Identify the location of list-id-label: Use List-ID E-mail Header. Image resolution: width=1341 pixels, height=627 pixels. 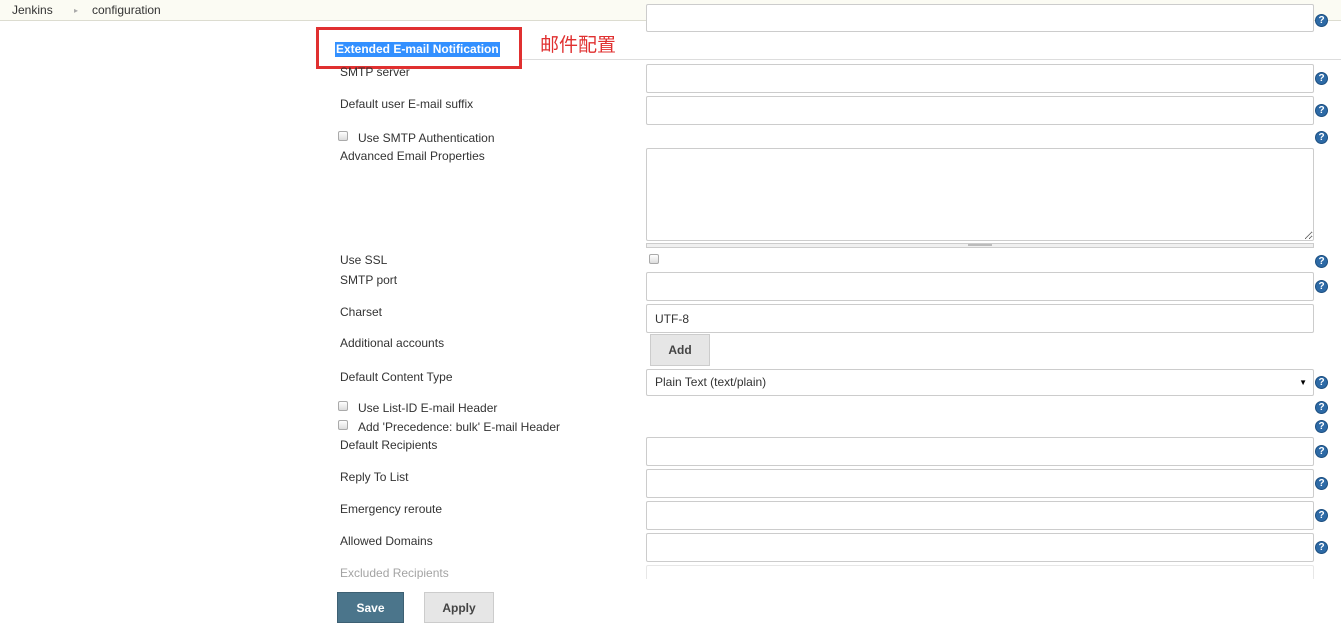
(428, 408).